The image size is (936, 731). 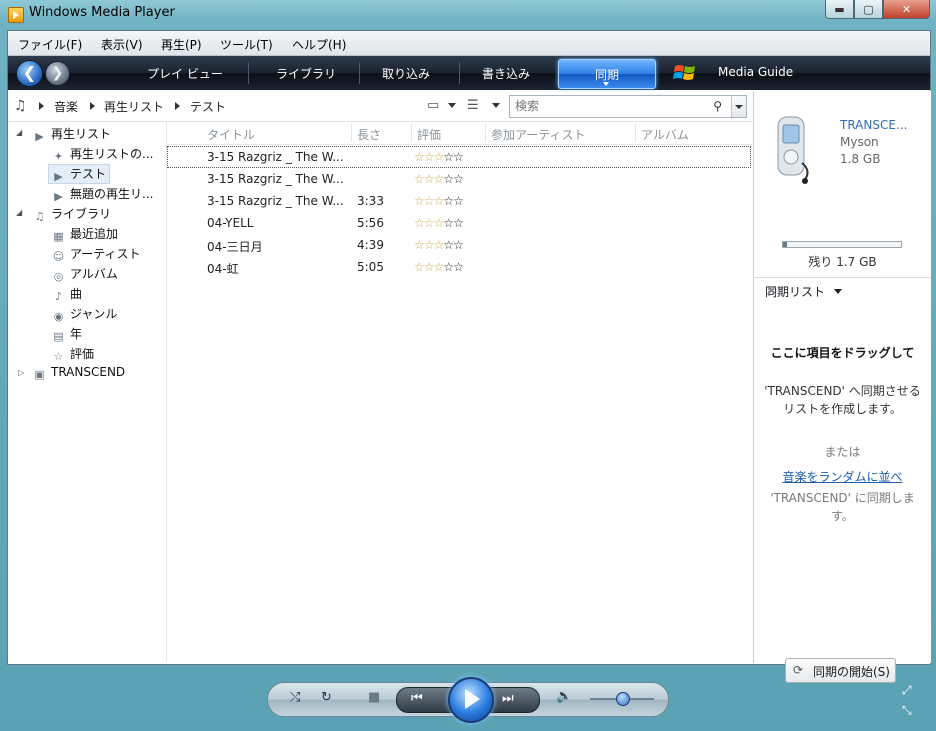 I want to click on breadcrumb-playlists: 再生リスト, so click(x=134, y=106).